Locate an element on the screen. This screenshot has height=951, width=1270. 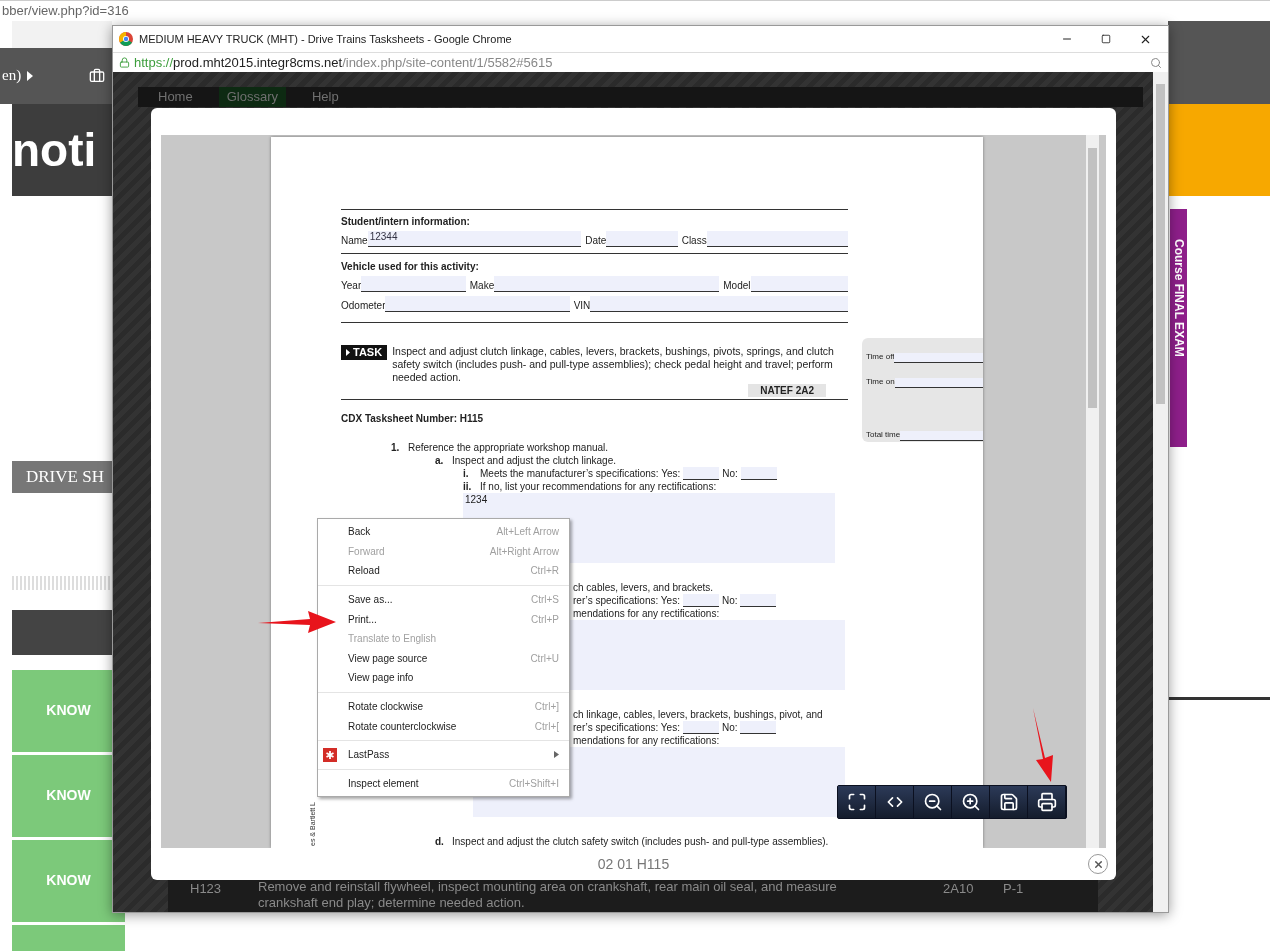
menu-item: Inspect element Ctrl+Shift+I is located at coordinates (443, 783).